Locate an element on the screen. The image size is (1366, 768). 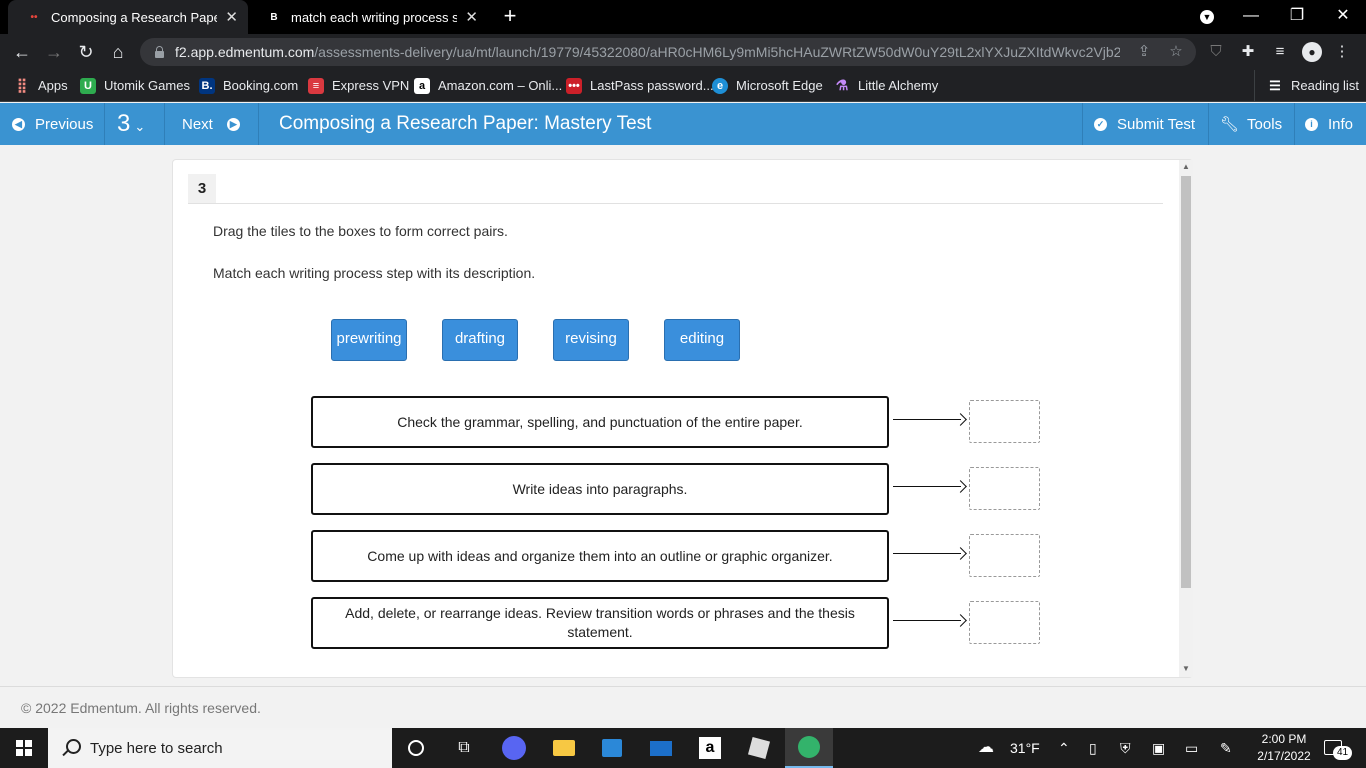
tab-search-icon: ▼ is located at coordinates (1207, 17).